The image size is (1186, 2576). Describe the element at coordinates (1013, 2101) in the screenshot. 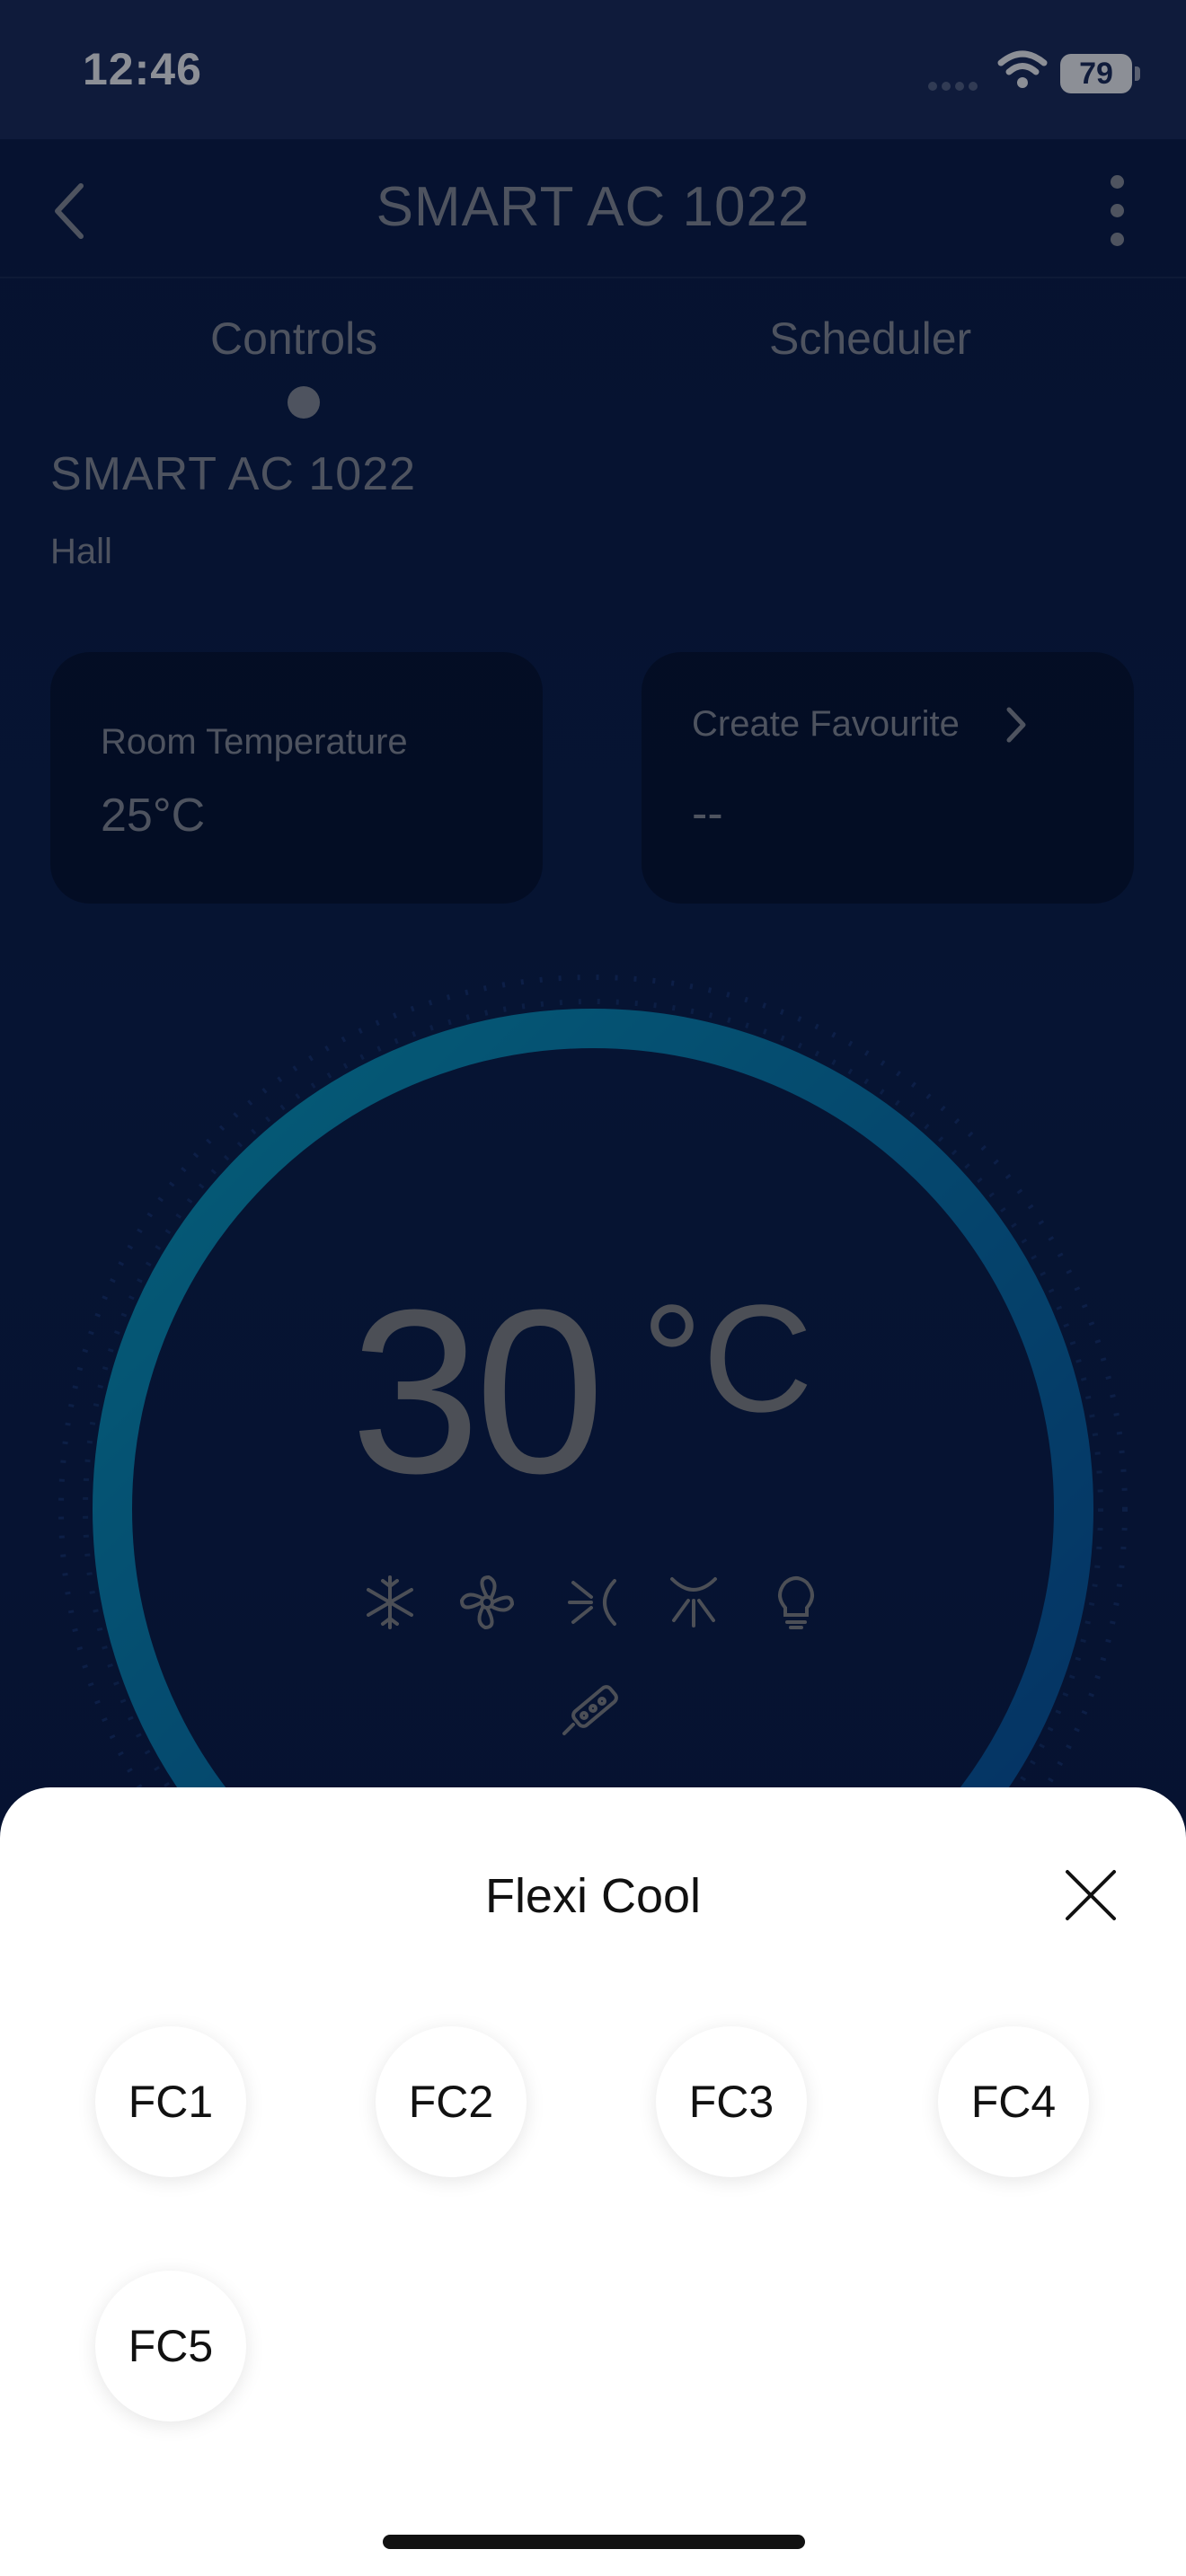

I see `fc4-button: FC4` at that location.